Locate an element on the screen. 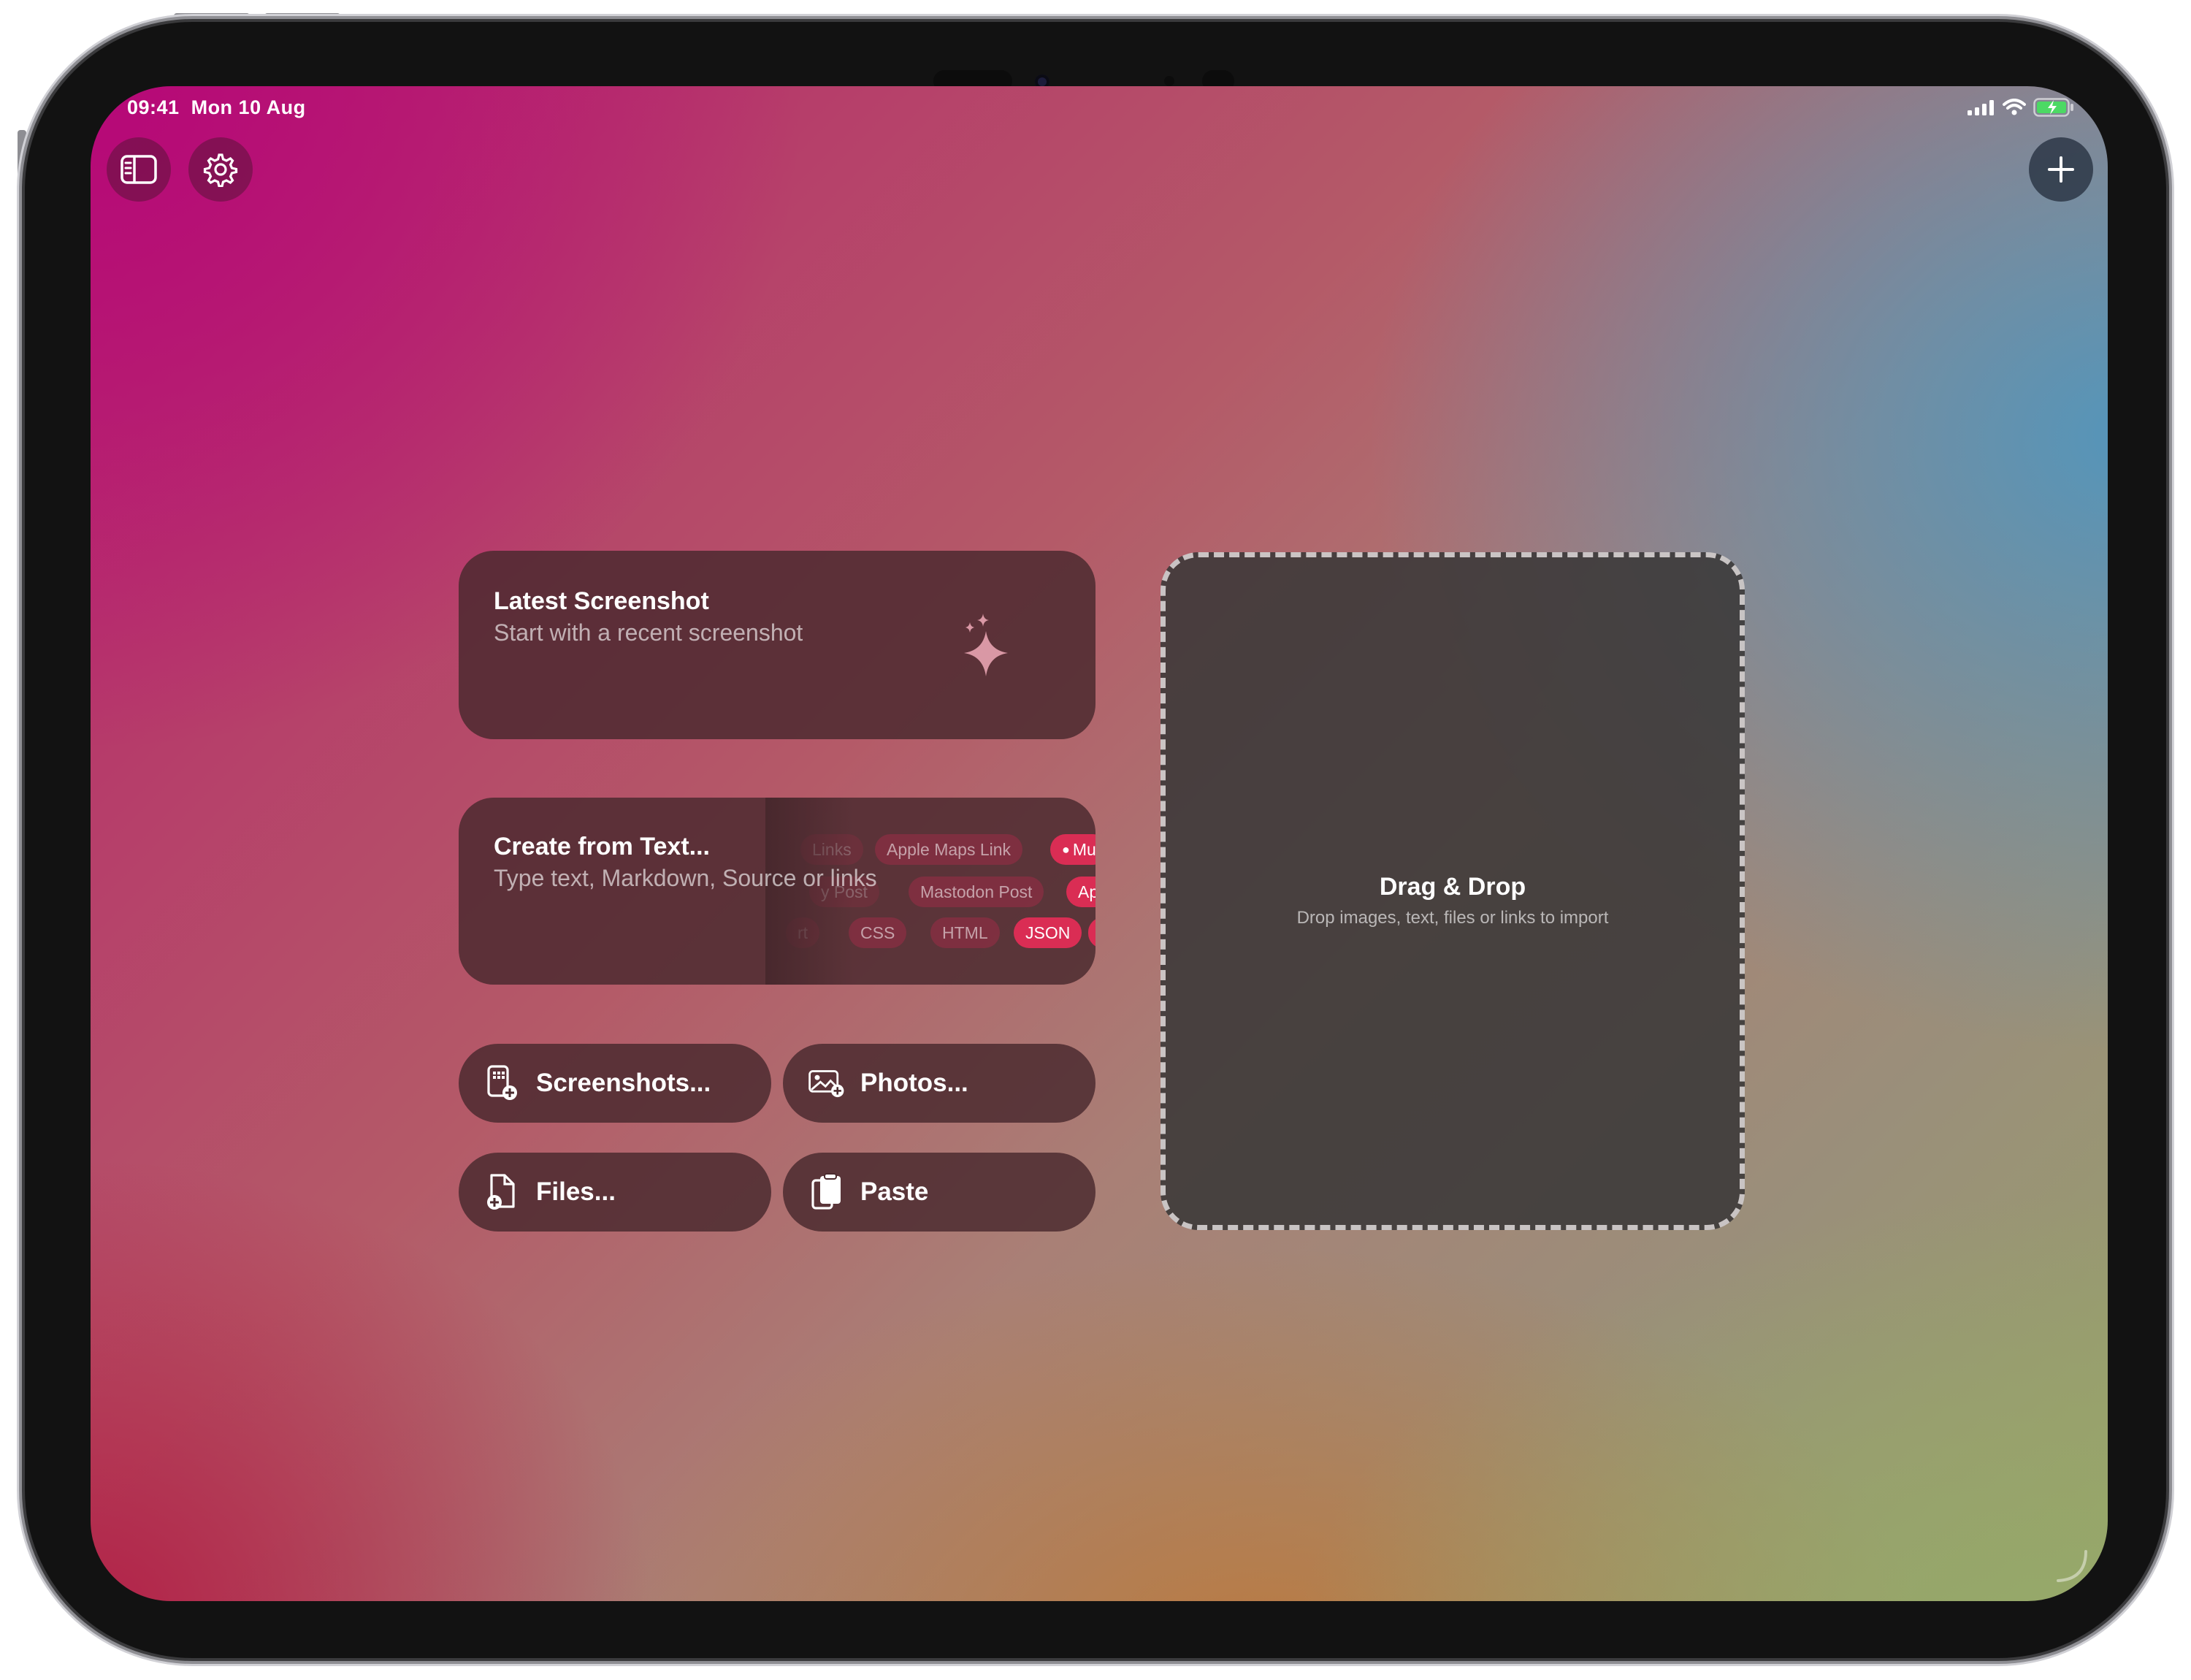 Image resolution: width=2191 pixels, height=1680 pixels. gear-icon is located at coordinates (220, 170).